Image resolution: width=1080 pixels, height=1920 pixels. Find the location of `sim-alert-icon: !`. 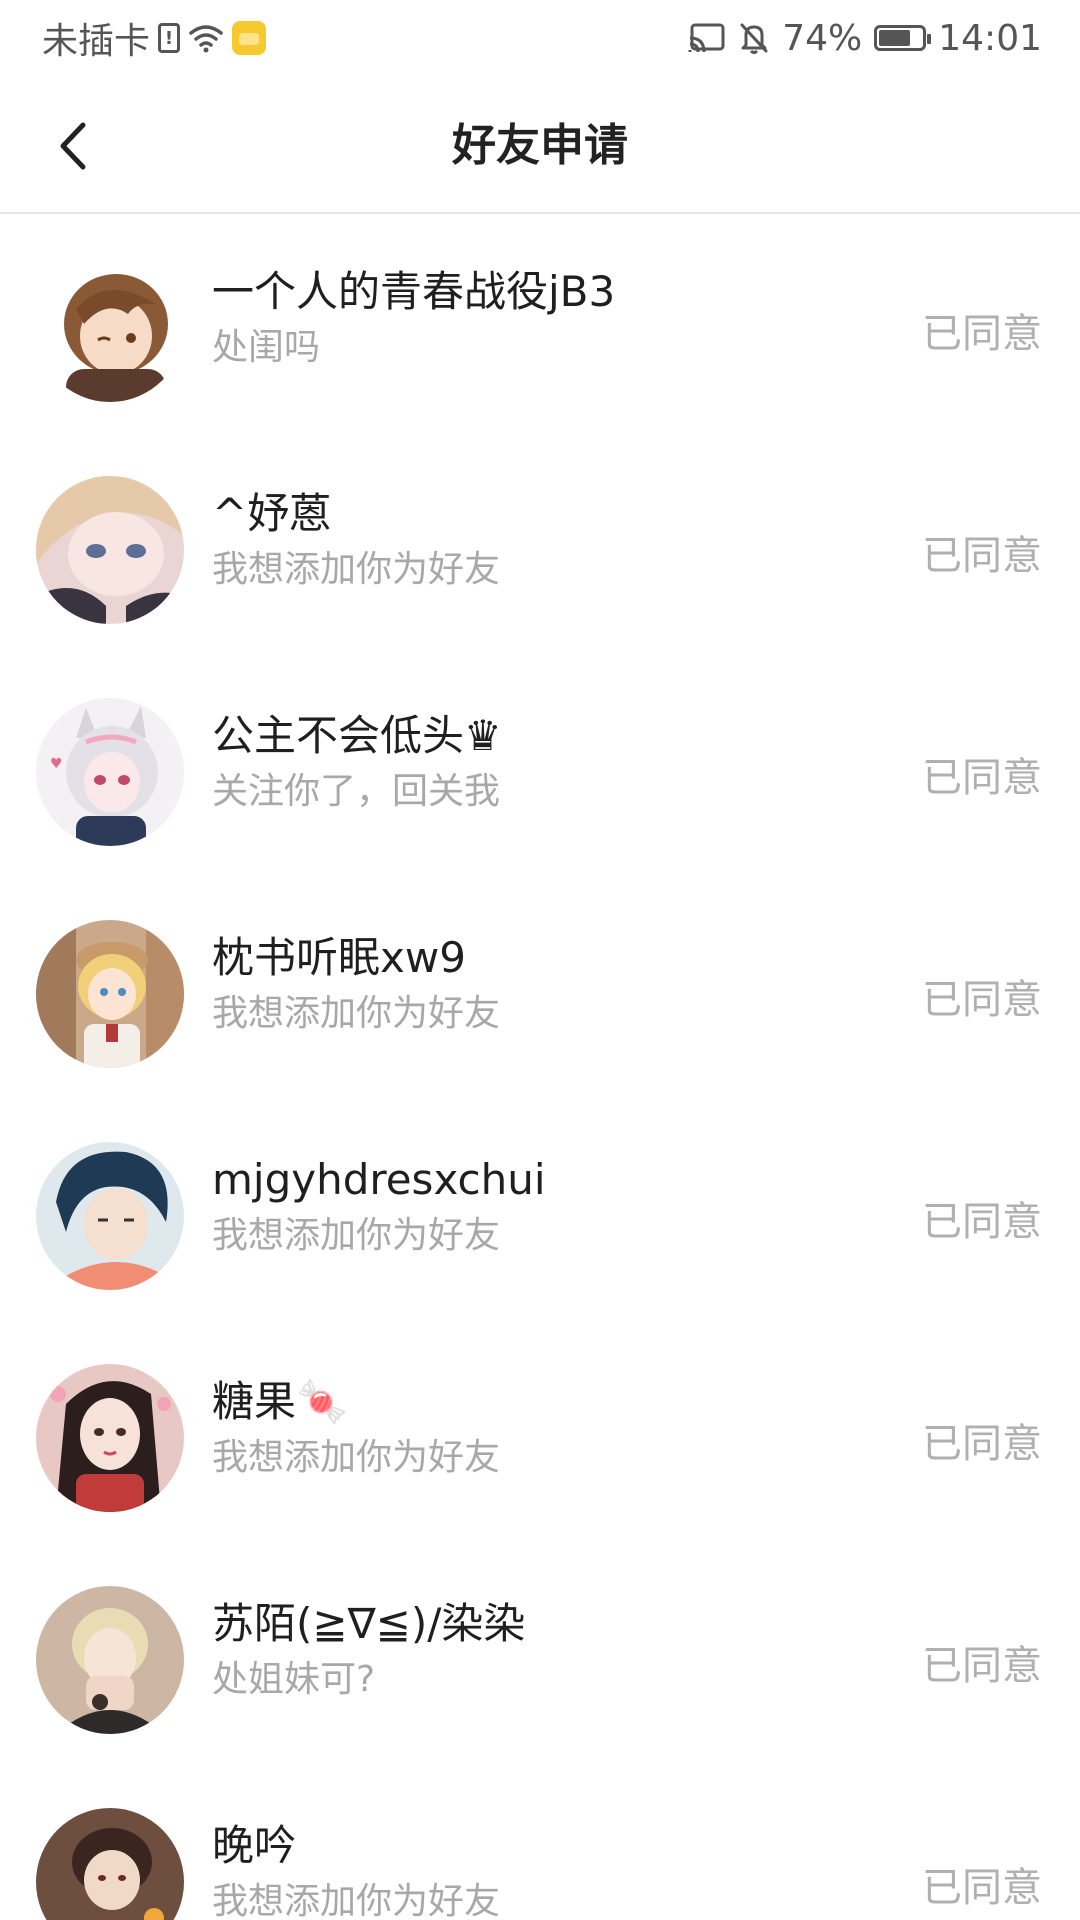

sim-alert-icon: ! is located at coordinates (169, 38).